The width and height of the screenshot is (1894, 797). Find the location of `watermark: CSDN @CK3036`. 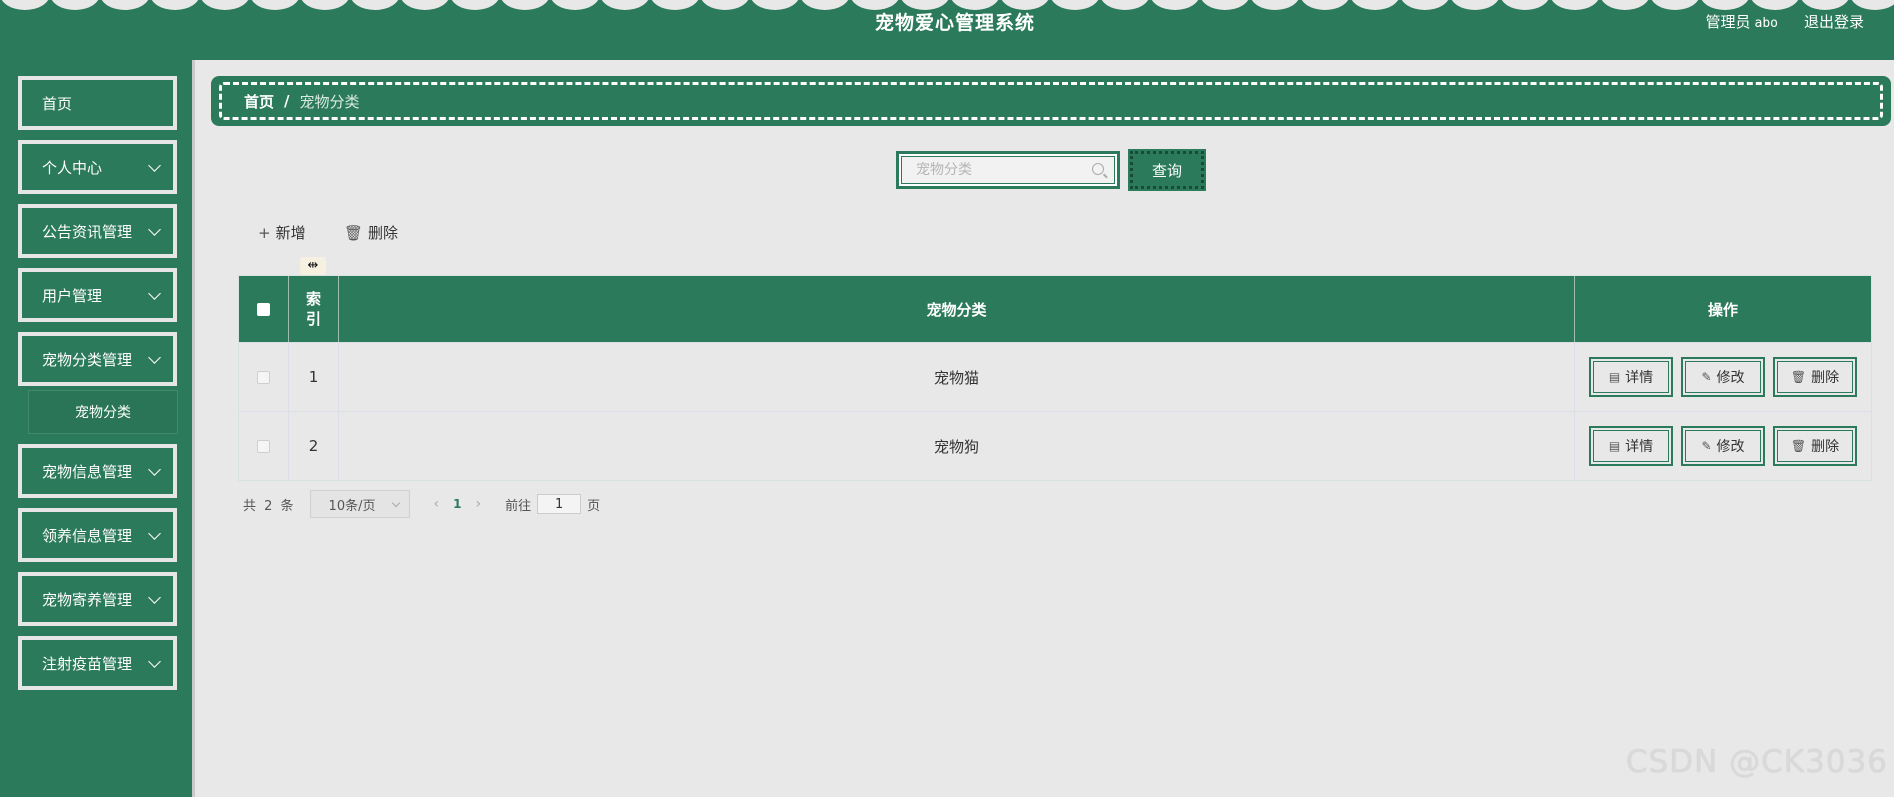

watermark: CSDN @CK3036 is located at coordinates (1756, 762).